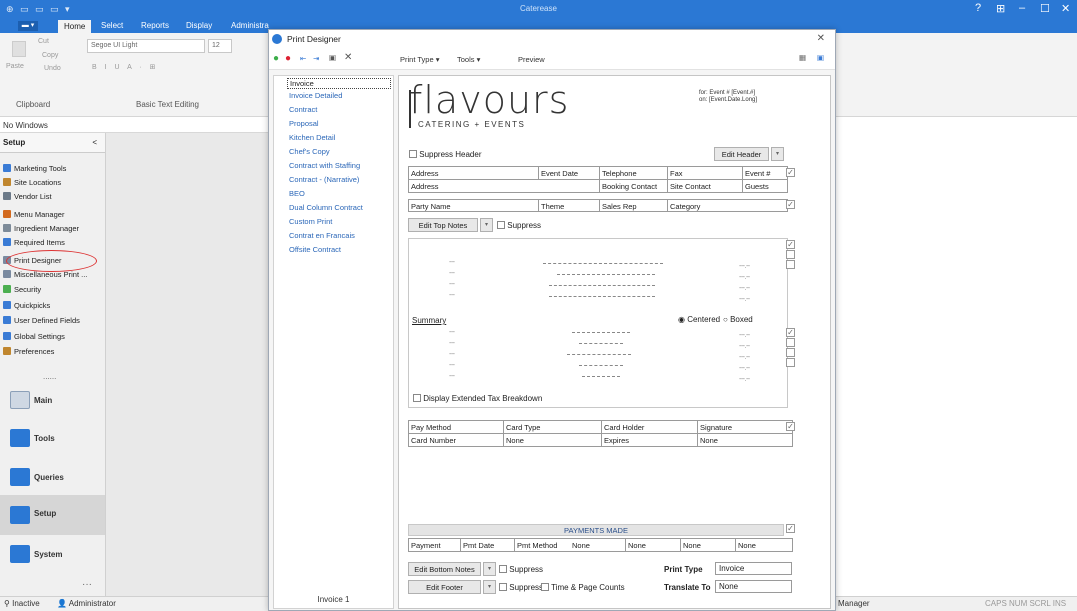  I want to click on remove-icon: ●, so click(288, 58).